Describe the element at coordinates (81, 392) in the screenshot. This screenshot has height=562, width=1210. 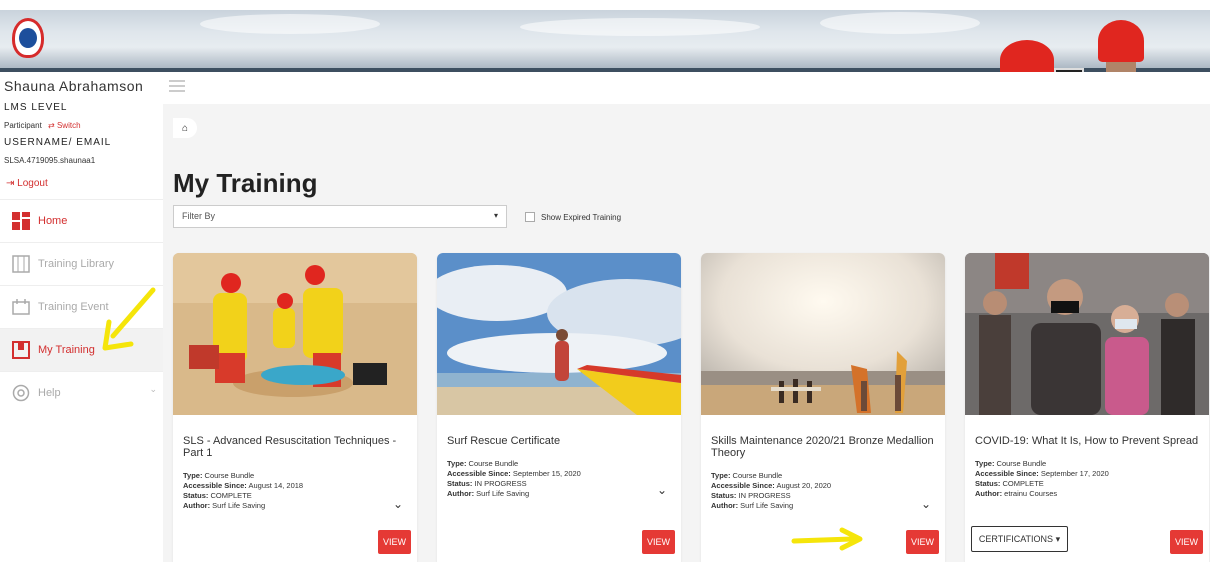
I see `sidebar-item-help: Help ⌄` at that location.